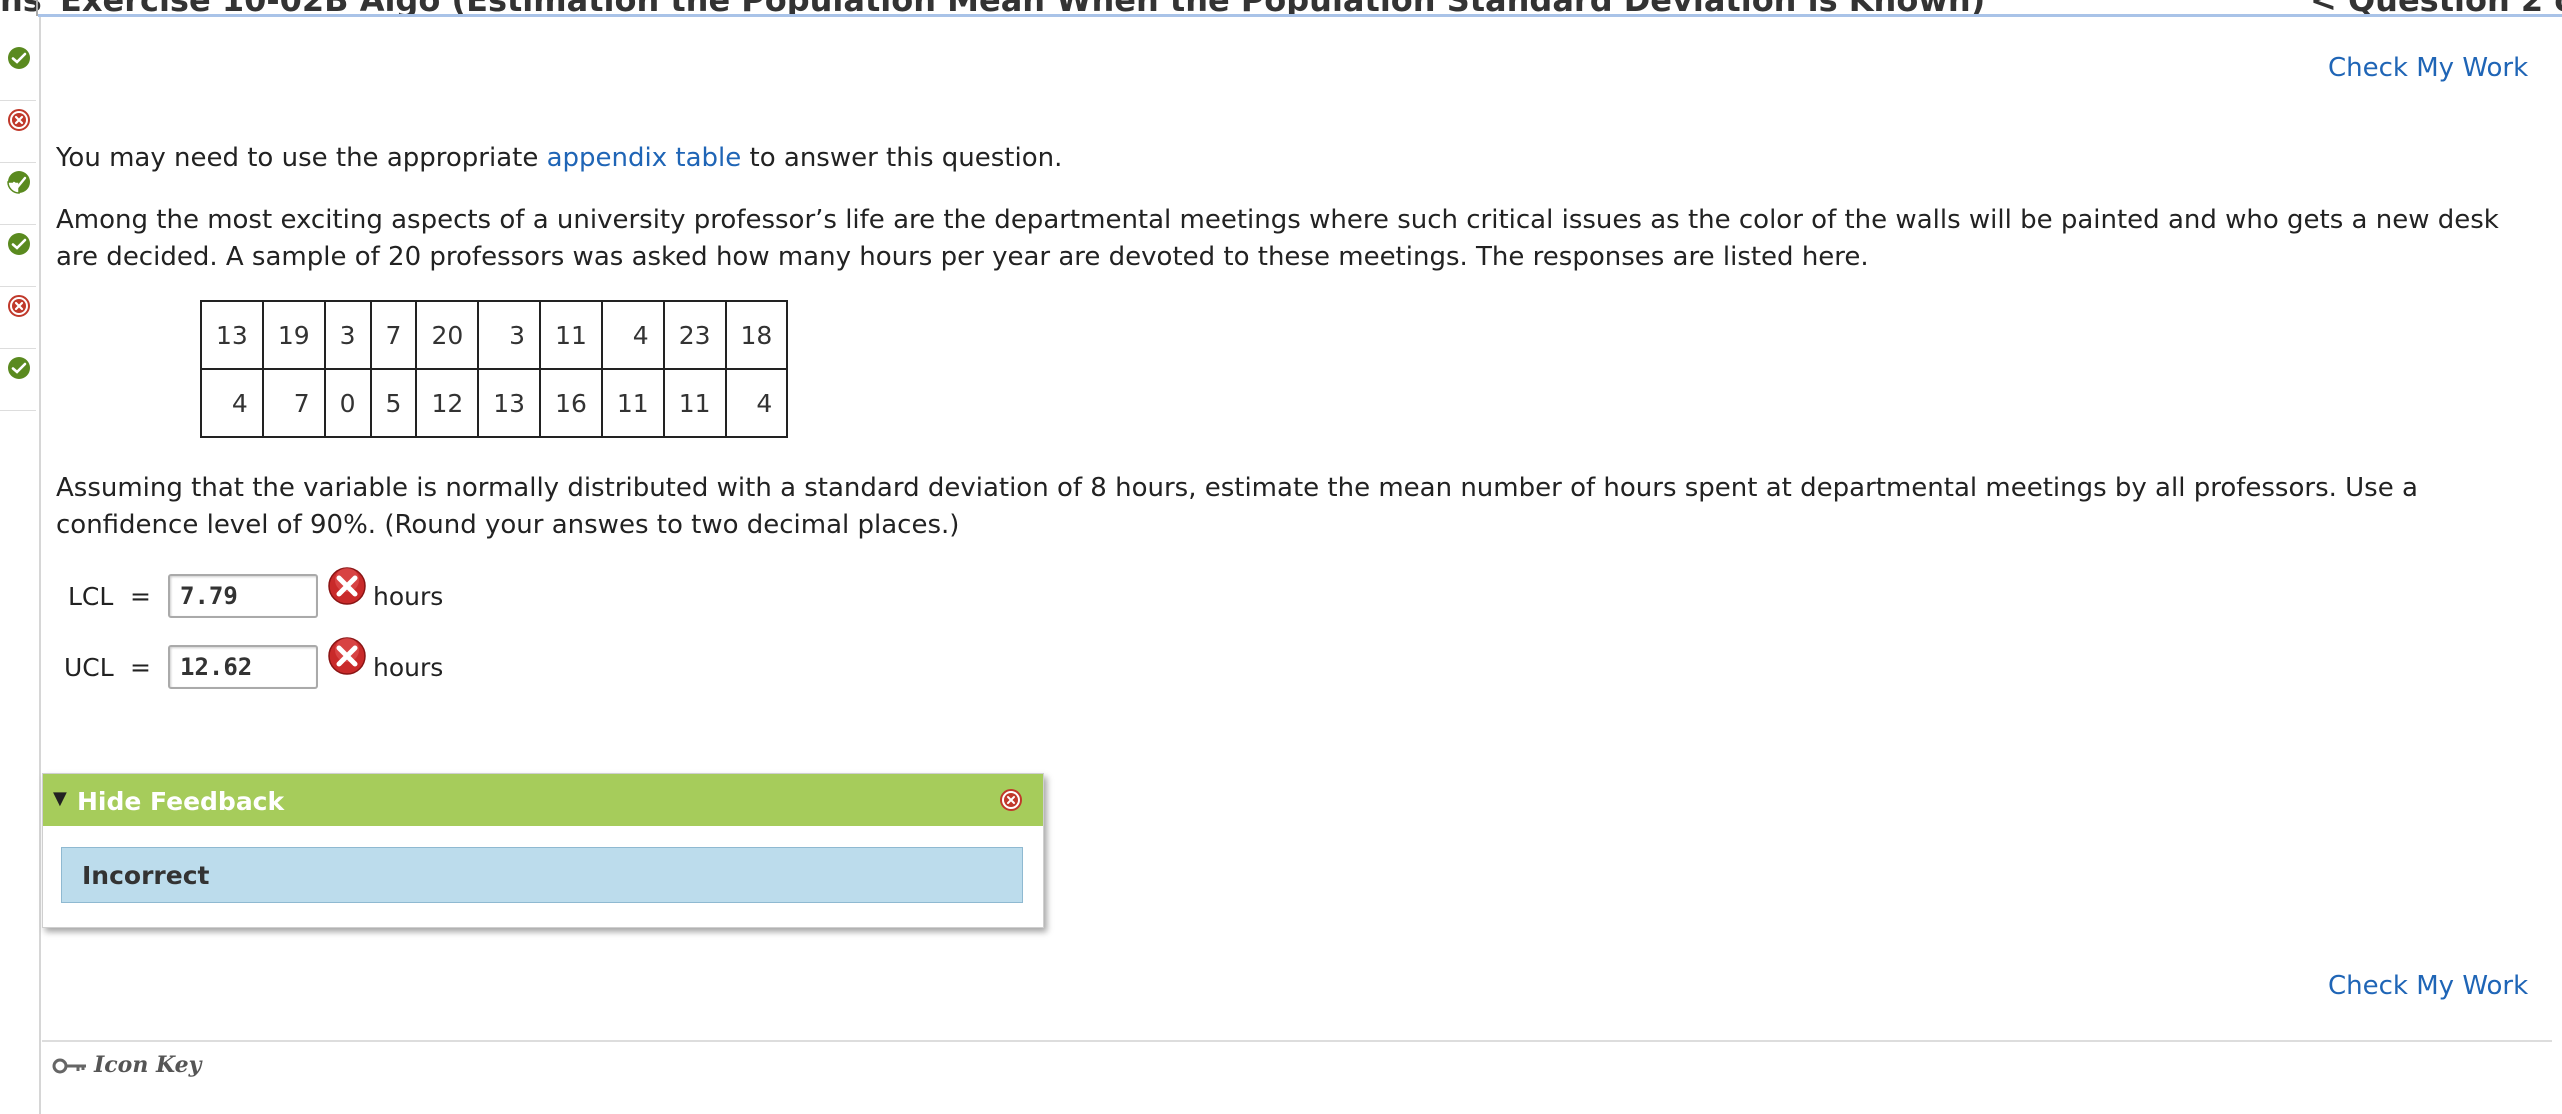 This screenshot has width=2562, height=1114. What do you see at coordinates (694, 335) in the screenshot?
I see `table-cell: 23` at bounding box center [694, 335].